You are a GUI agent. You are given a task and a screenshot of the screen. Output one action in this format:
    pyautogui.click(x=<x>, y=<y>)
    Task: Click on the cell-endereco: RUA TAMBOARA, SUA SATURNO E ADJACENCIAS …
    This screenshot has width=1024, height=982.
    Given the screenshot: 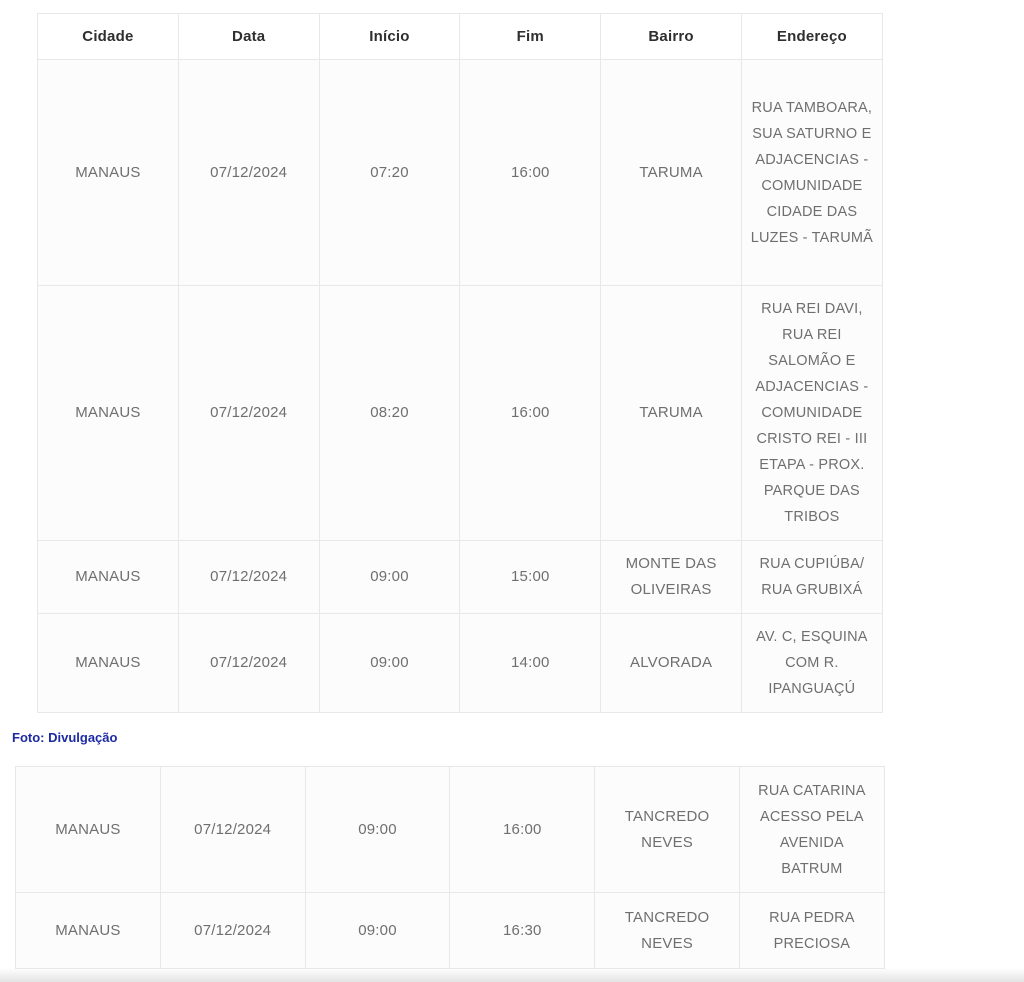 What is the action you would take?
    pyautogui.click(x=811, y=172)
    